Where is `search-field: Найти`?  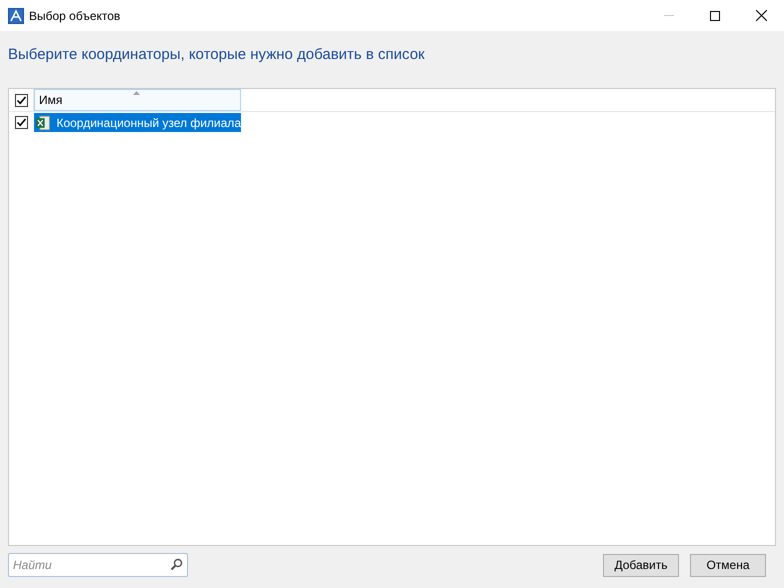 search-field: Найти is located at coordinates (98, 565).